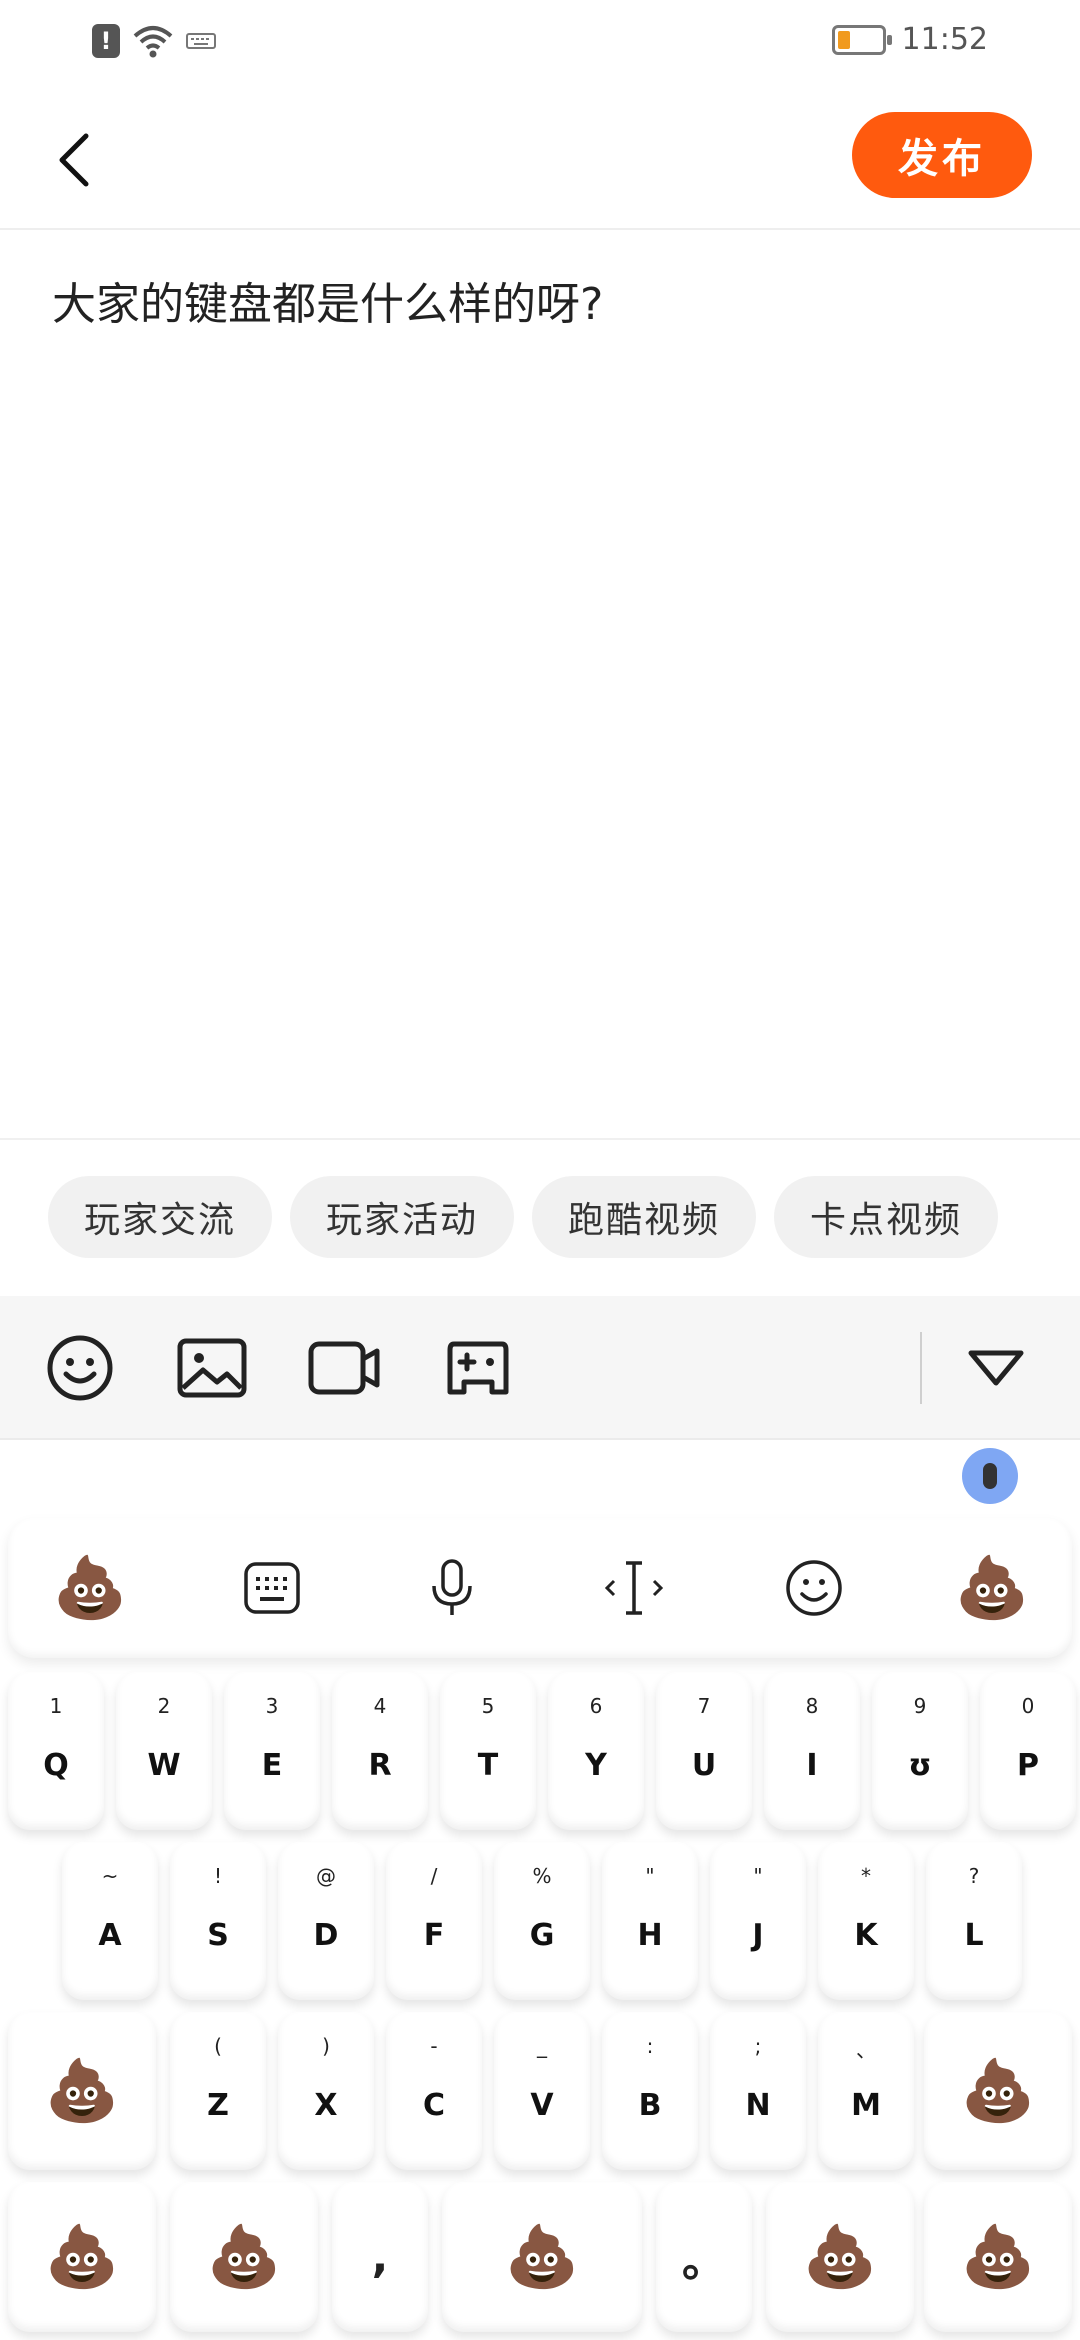  I want to click on key: * K, so click(866, 1921).